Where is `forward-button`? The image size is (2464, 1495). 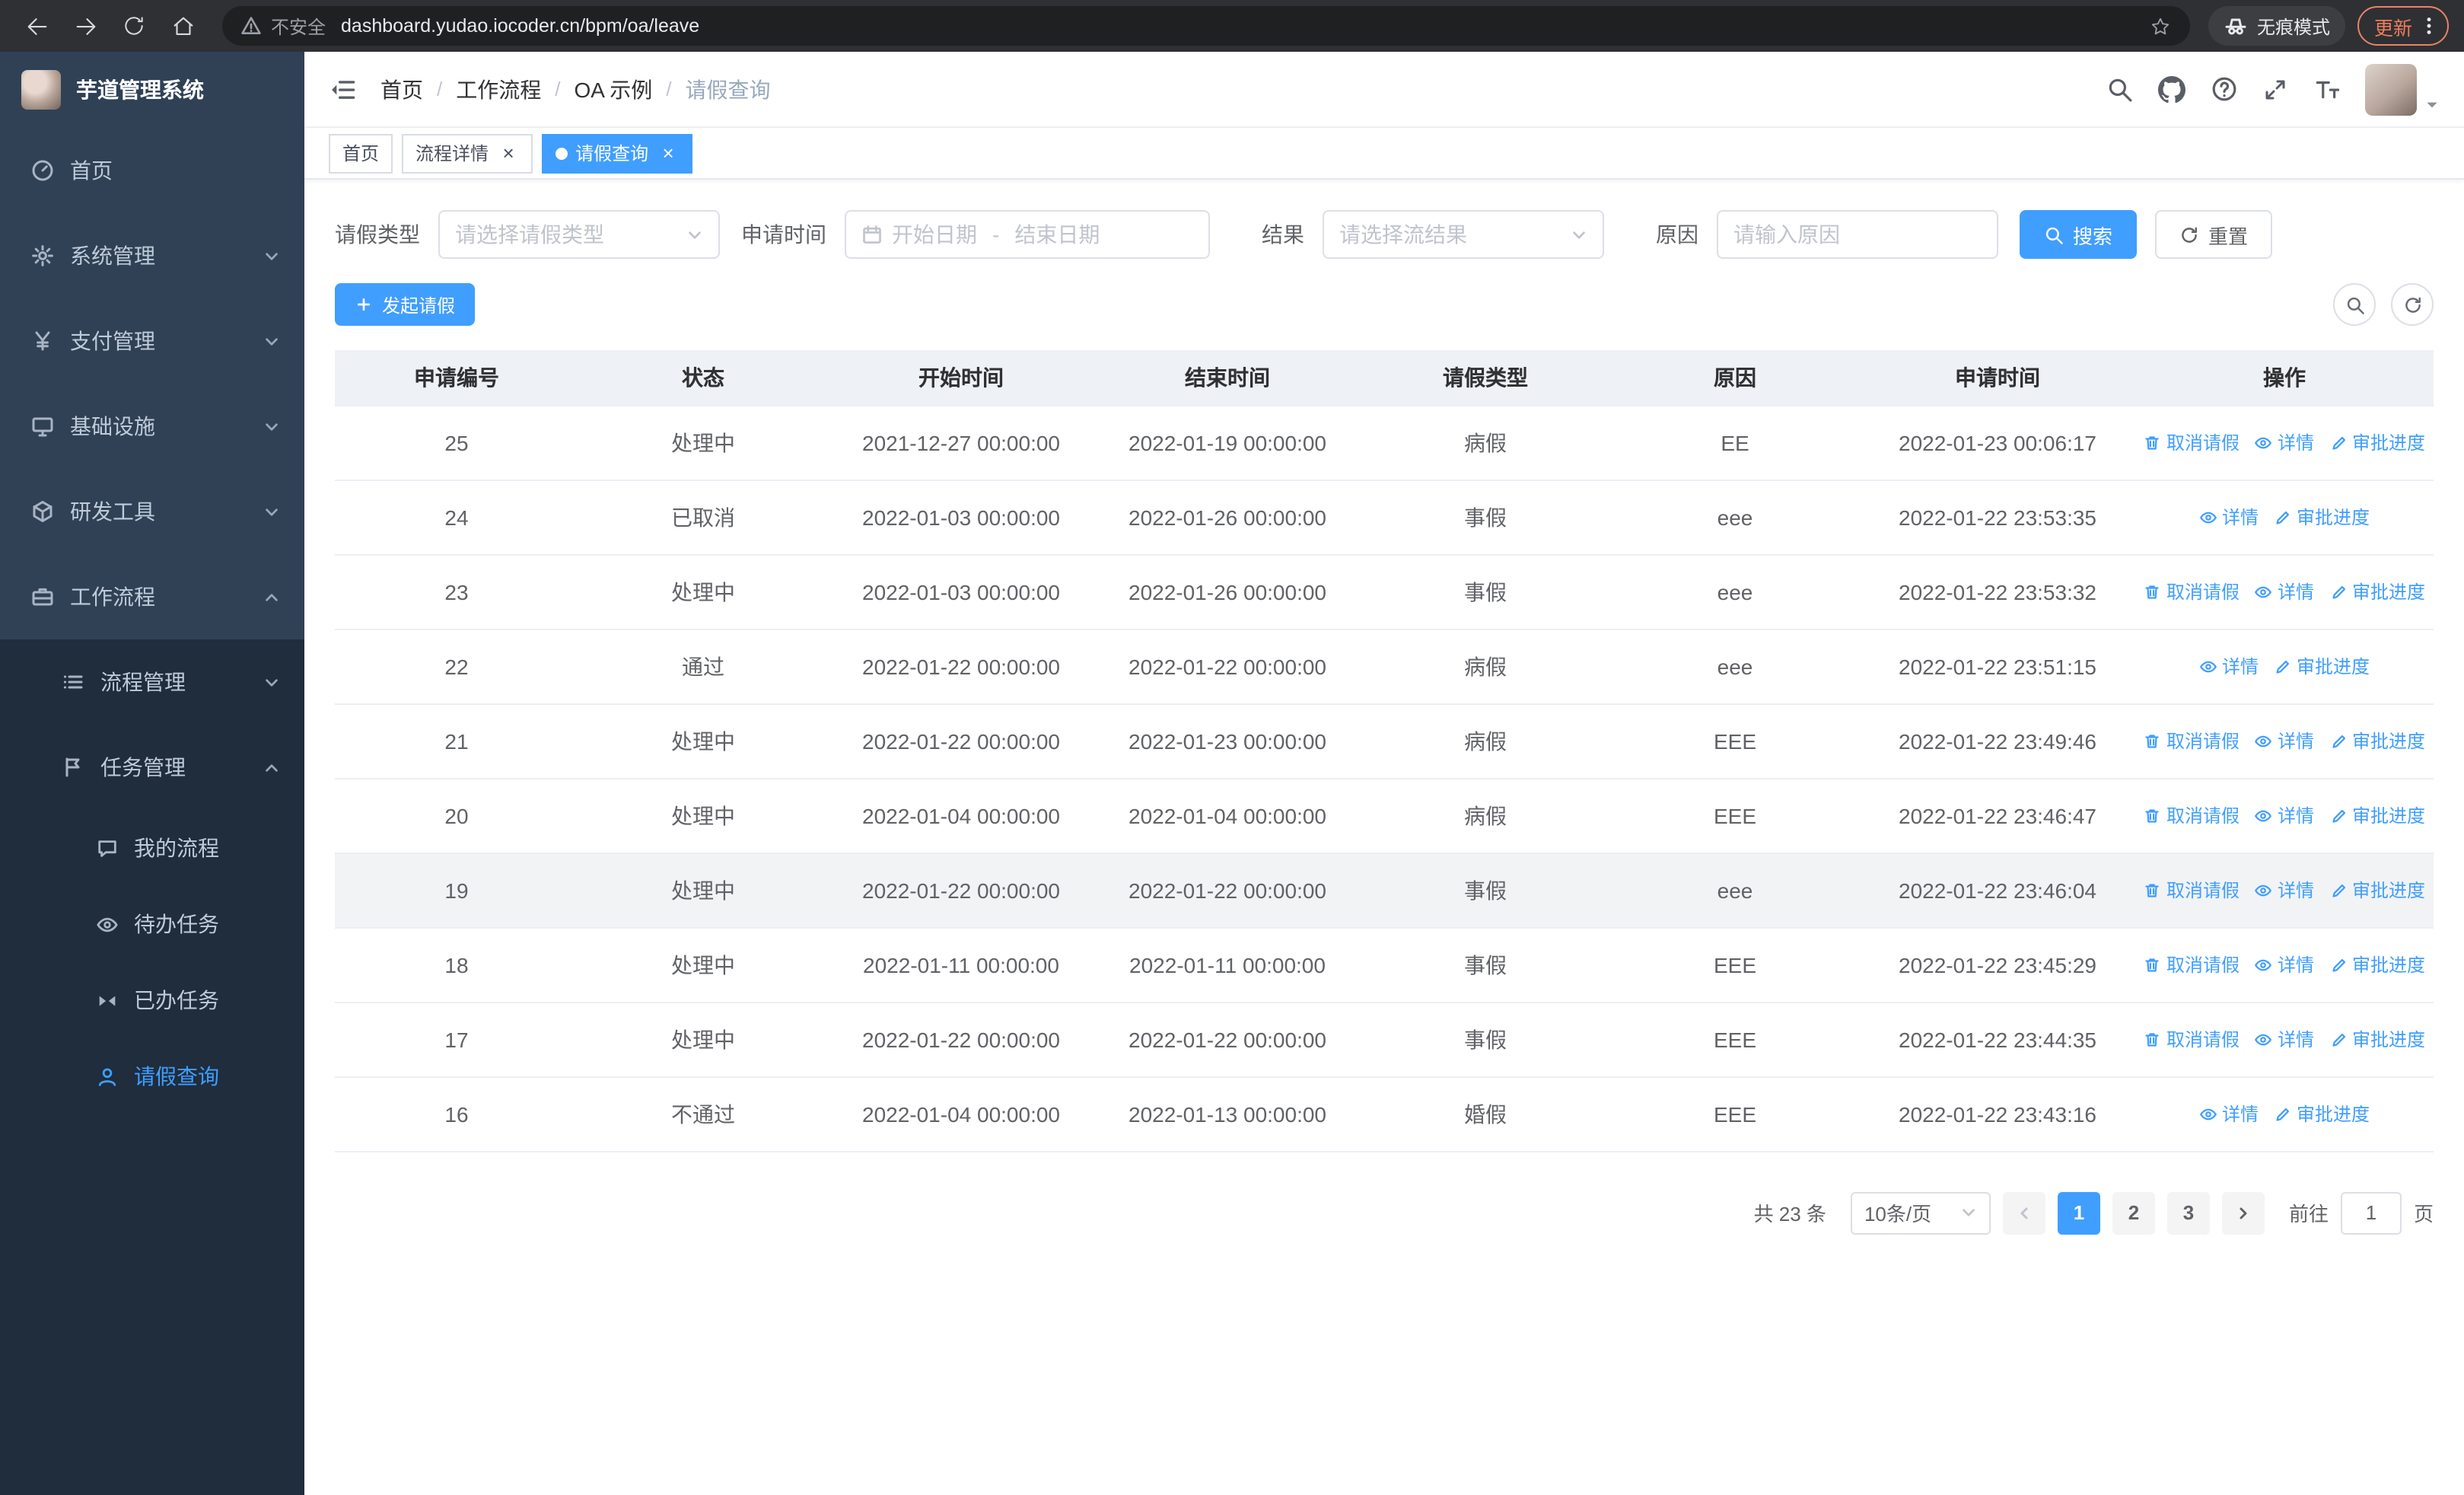
forward-button is located at coordinates (85, 26).